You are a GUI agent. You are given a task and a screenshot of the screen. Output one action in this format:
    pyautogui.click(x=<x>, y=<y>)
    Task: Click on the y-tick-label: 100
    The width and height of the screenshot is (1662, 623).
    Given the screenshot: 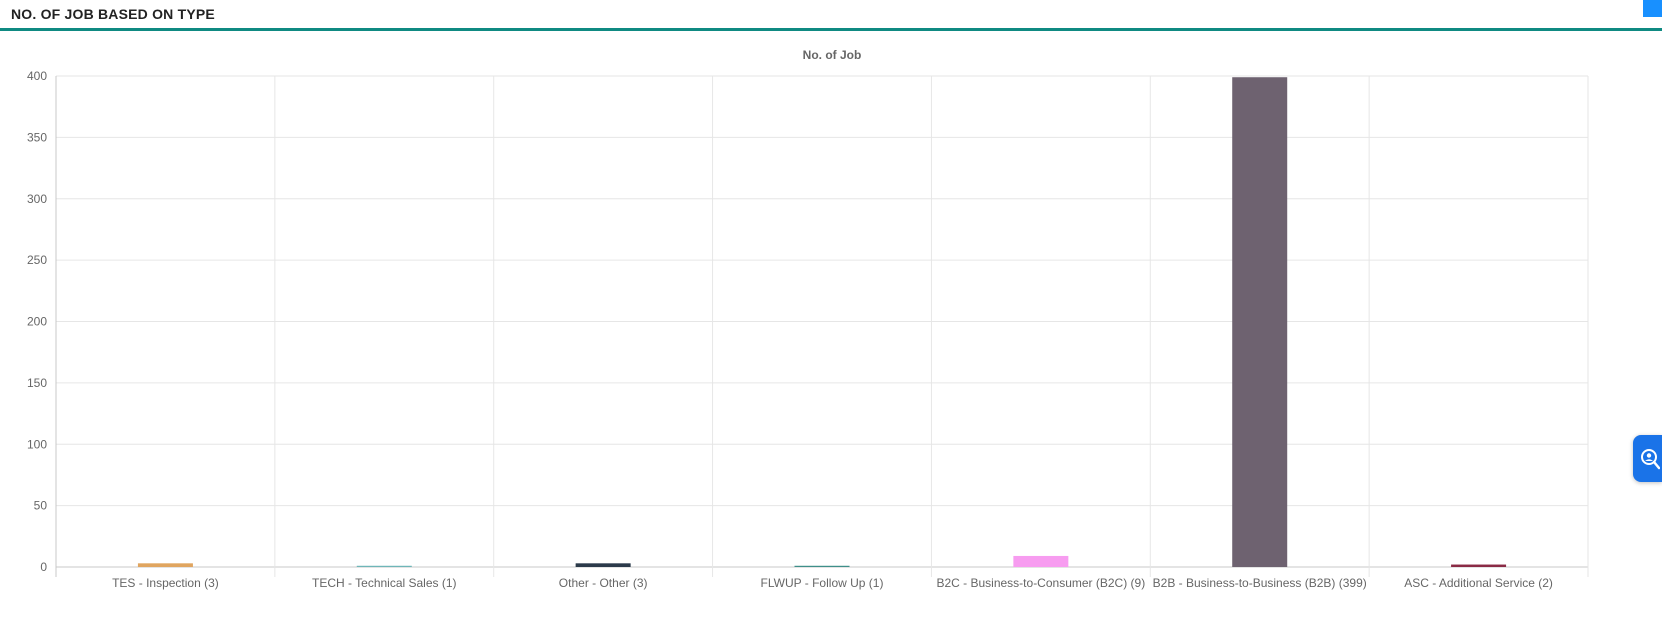 What is the action you would take?
    pyautogui.click(x=37, y=444)
    